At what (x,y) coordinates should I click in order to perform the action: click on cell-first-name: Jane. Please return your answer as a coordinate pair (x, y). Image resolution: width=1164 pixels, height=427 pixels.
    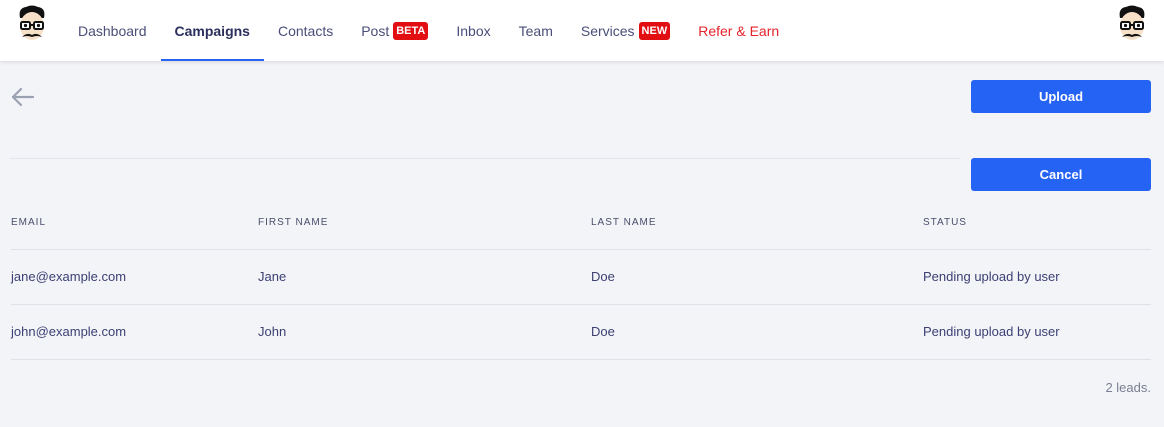
    Looking at the image, I should click on (424, 277).